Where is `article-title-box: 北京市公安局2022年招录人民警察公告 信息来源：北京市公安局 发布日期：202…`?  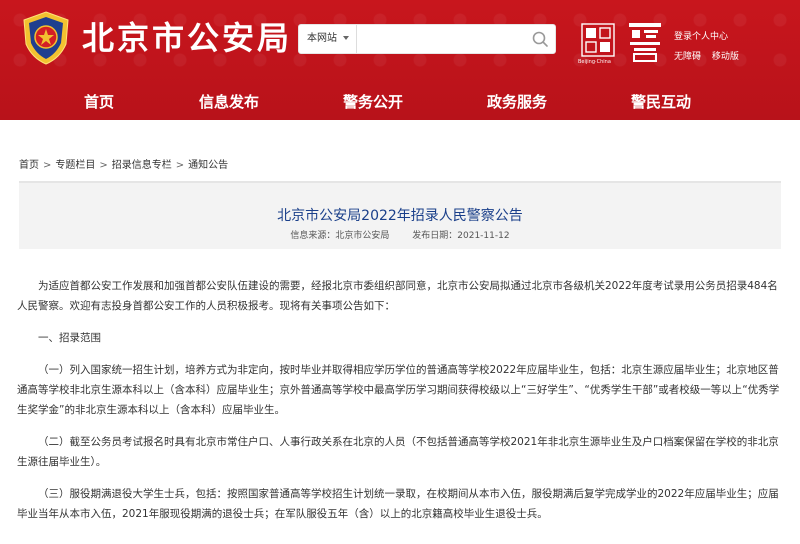 article-title-box: 北京市公安局2022年招录人民警察公告 信息来源：北京市公安局 发布日期：202… is located at coordinates (400, 215).